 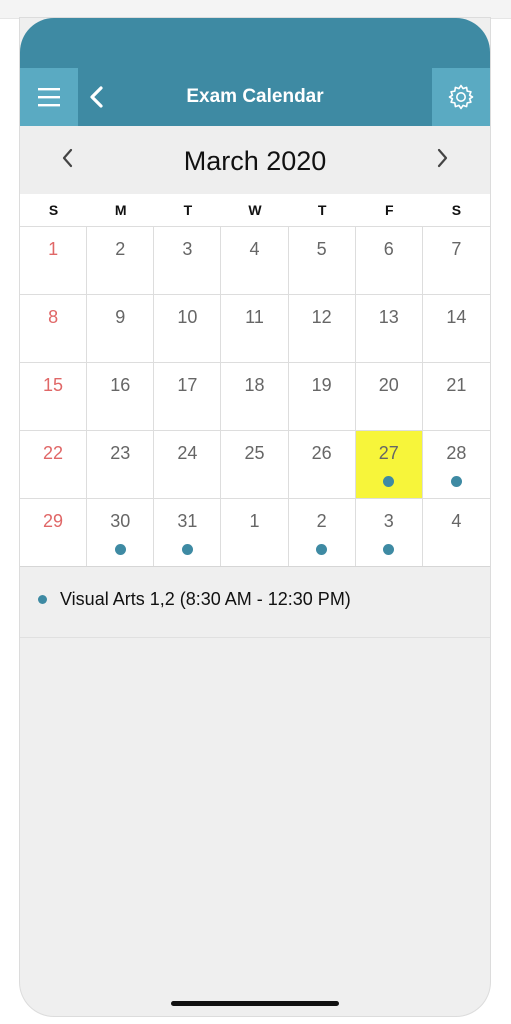 I want to click on day-number: 8, so click(x=53, y=317).